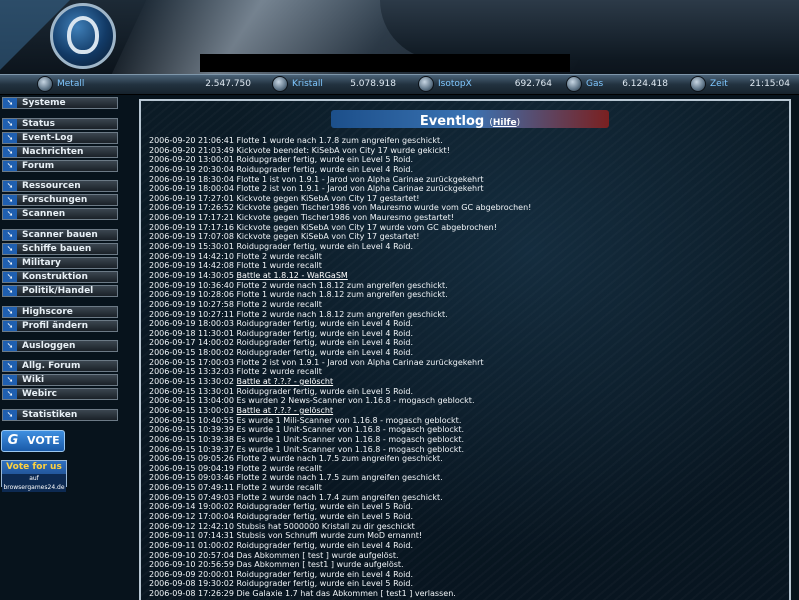 This screenshot has height=600, width=799. I want to click on sidebar-item-statistiken: ➘ Statistiken, so click(60, 415).